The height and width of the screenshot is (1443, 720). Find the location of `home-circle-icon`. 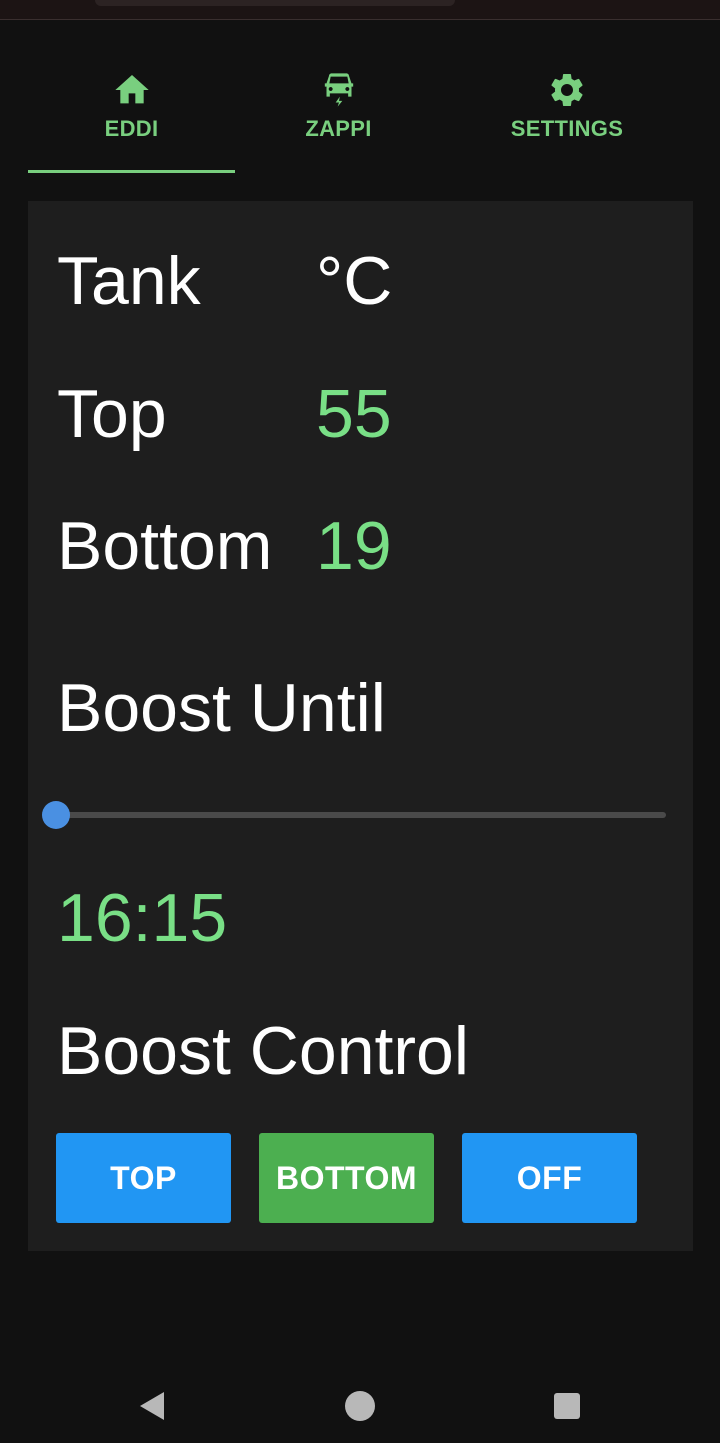

home-circle-icon is located at coordinates (360, 1406).